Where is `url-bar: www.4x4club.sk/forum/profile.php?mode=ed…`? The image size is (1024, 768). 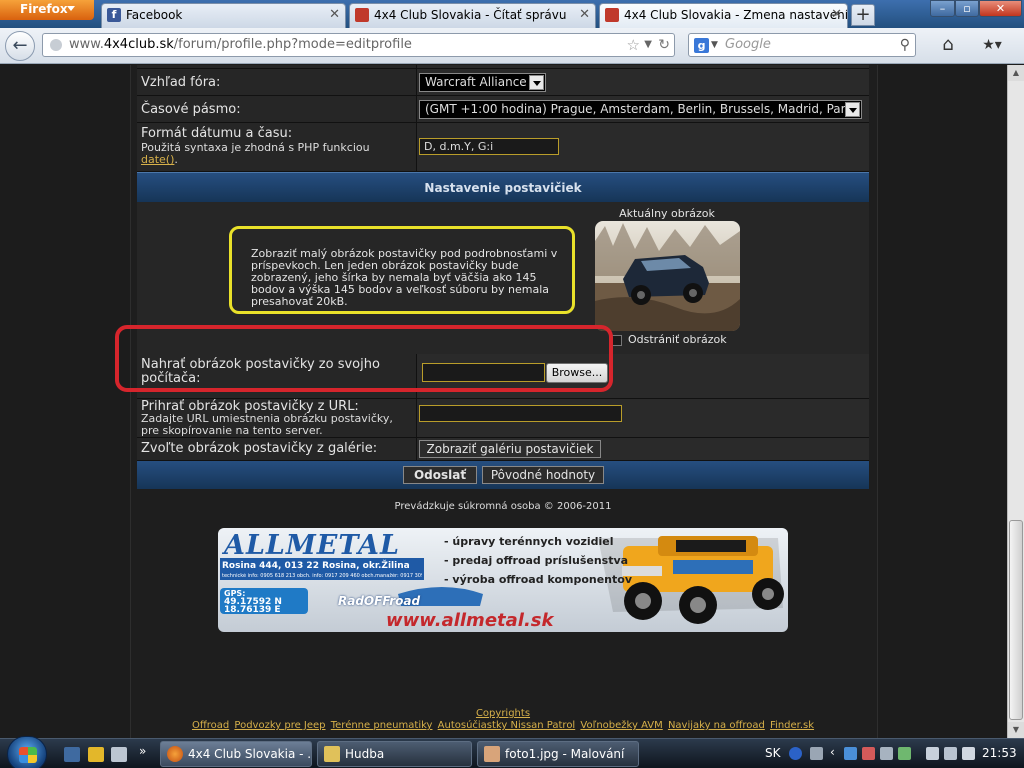 url-bar: www.4x4club.sk/forum/profile.php?mode=ed… is located at coordinates (358, 45).